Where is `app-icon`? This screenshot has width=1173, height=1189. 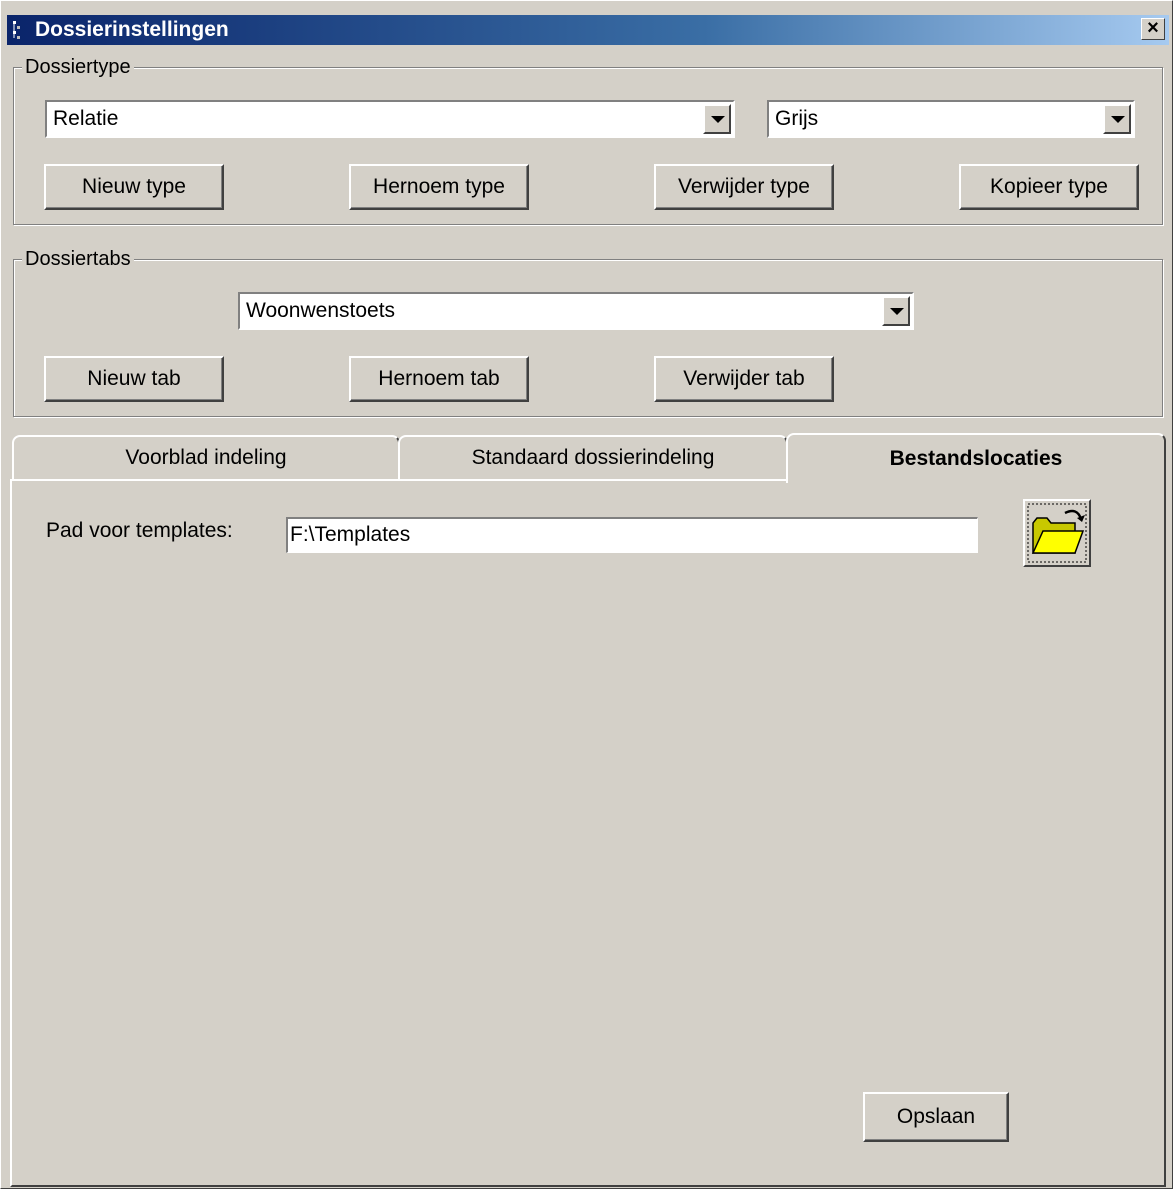
app-icon is located at coordinates (16, 30).